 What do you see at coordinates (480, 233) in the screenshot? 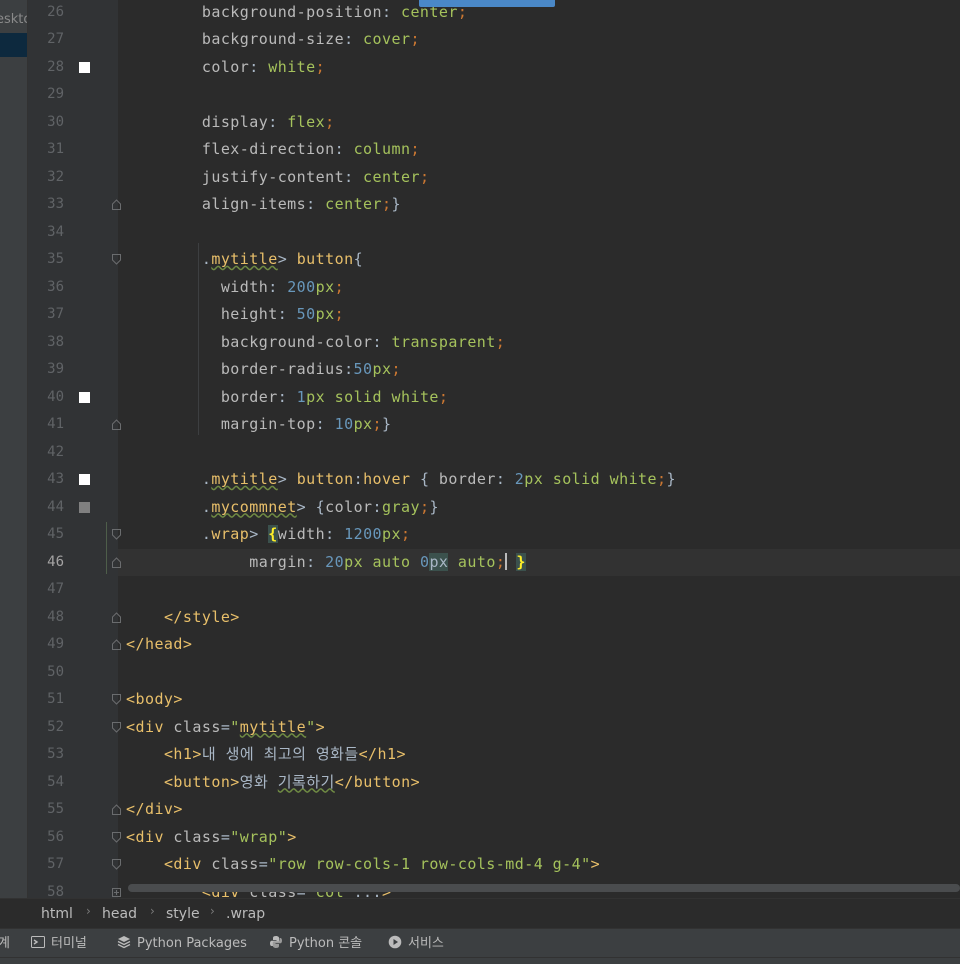
I see `code-line: 34` at bounding box center [480, 233].